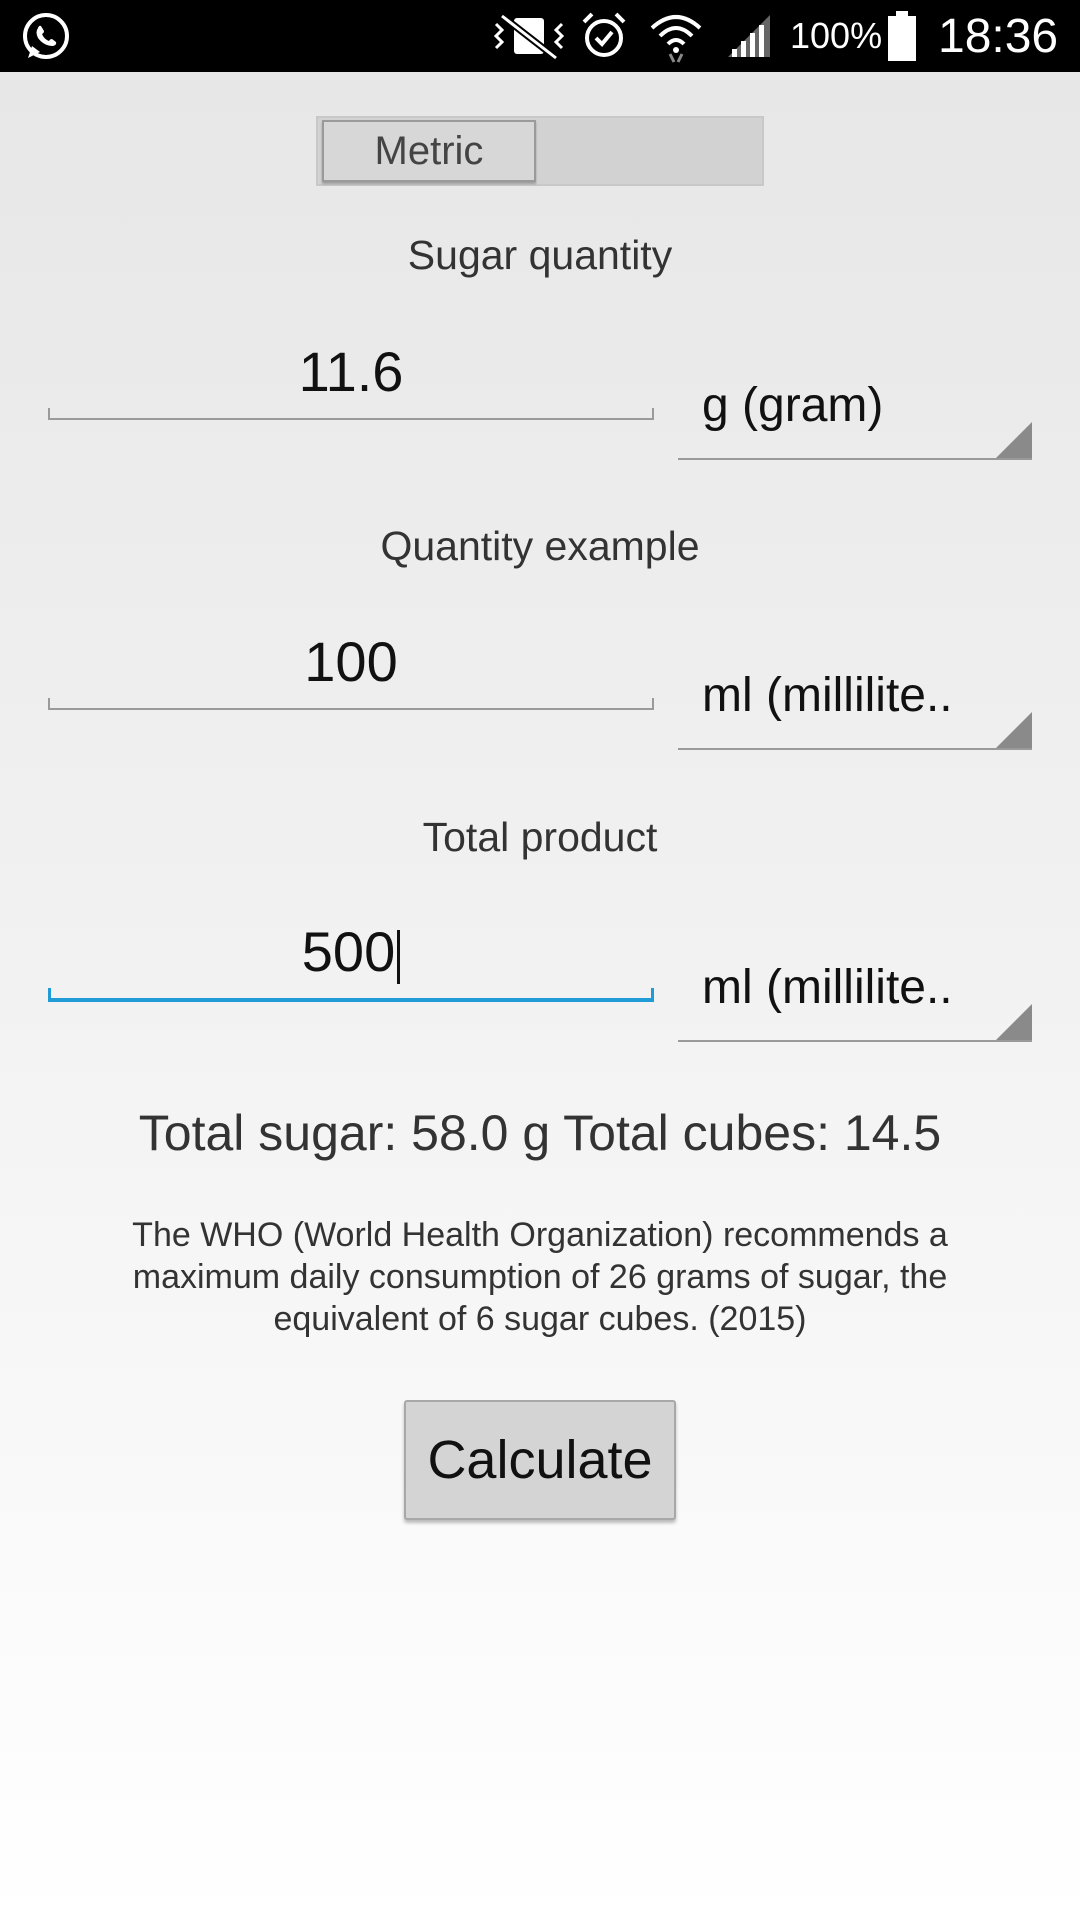 This screenshot has width=1080, height=1920. What do you see at coordinates (827, 987) in the screenshot?
I see `total-unit-value: ml (millilite..` at bounding box center [827, 987].